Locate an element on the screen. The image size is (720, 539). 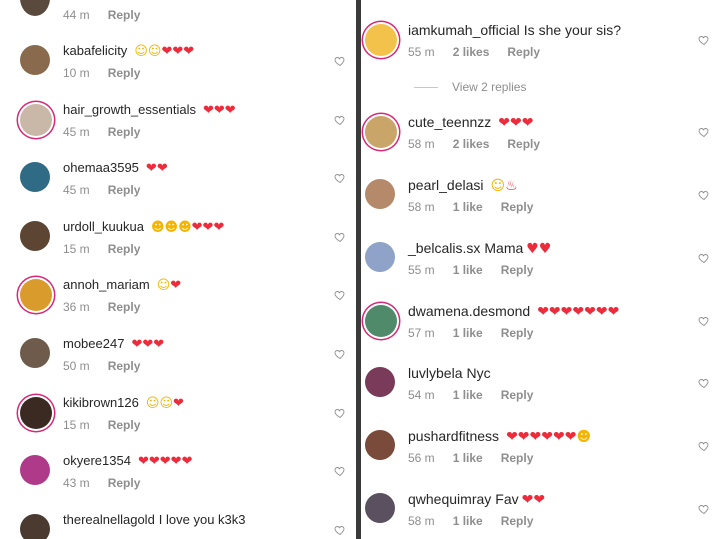
username-link: kabafelicity is located at coordinates (95, 50).